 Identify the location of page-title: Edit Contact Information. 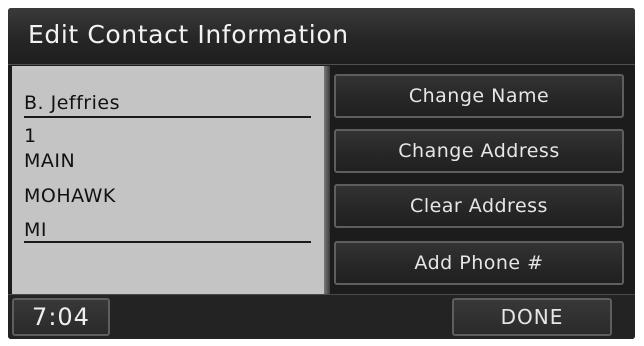
(188, 34).